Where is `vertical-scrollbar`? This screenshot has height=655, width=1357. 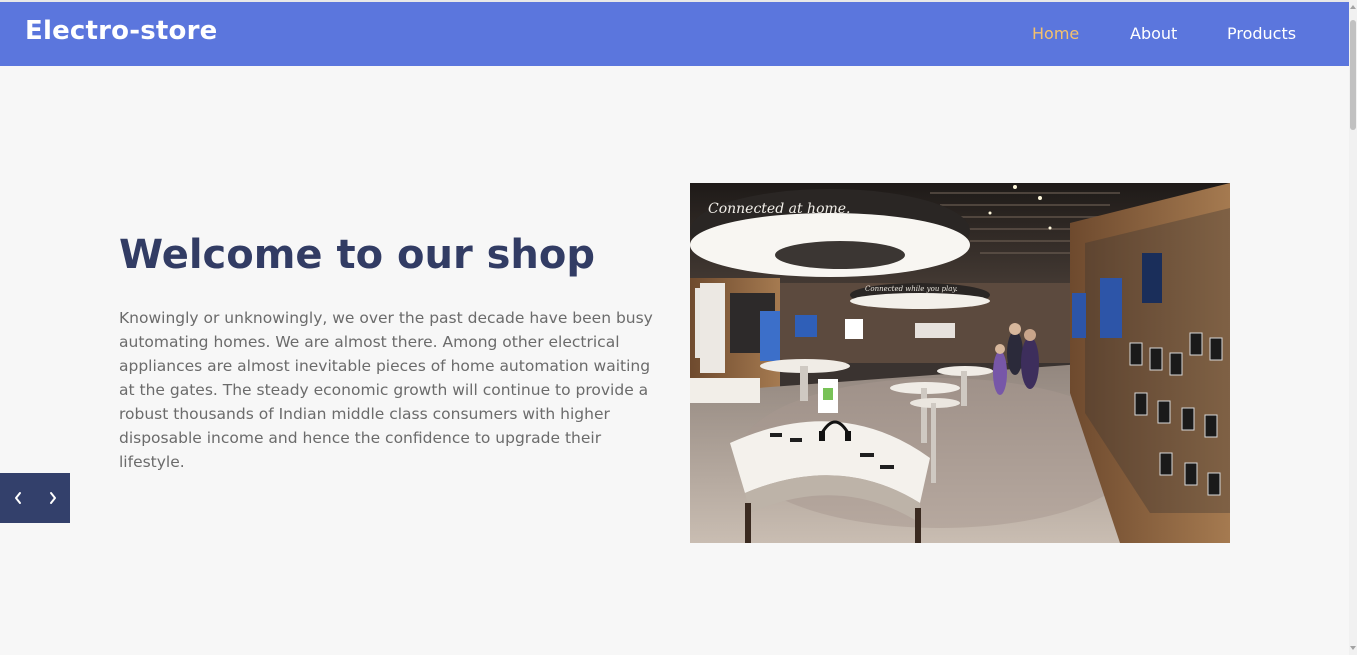 vertical-scrollbar is located at coordinates (1353, 327).